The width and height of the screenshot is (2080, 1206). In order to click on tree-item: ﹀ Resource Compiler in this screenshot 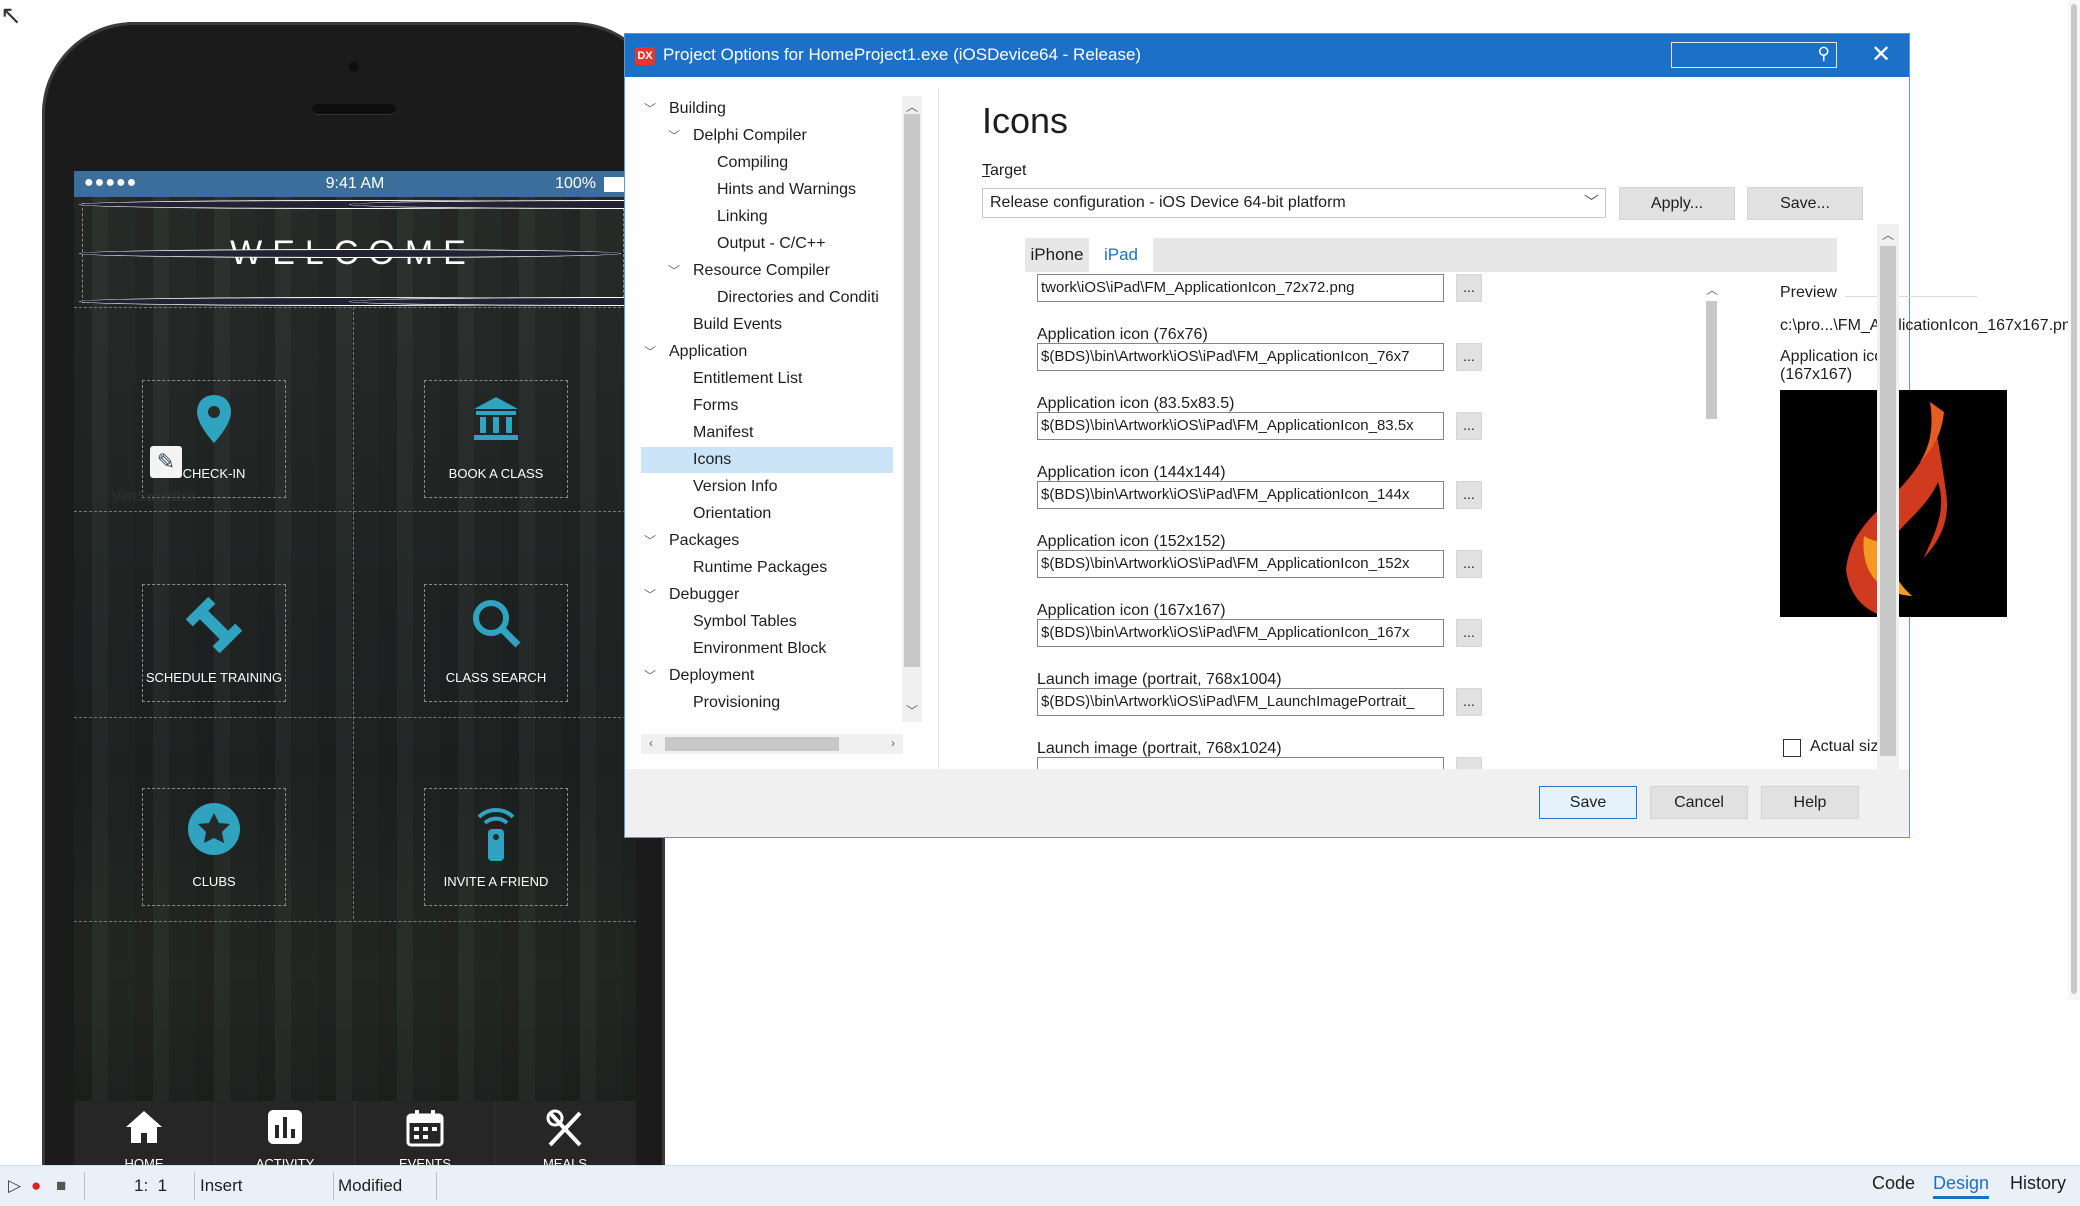, I will do `click(767, 271)`.